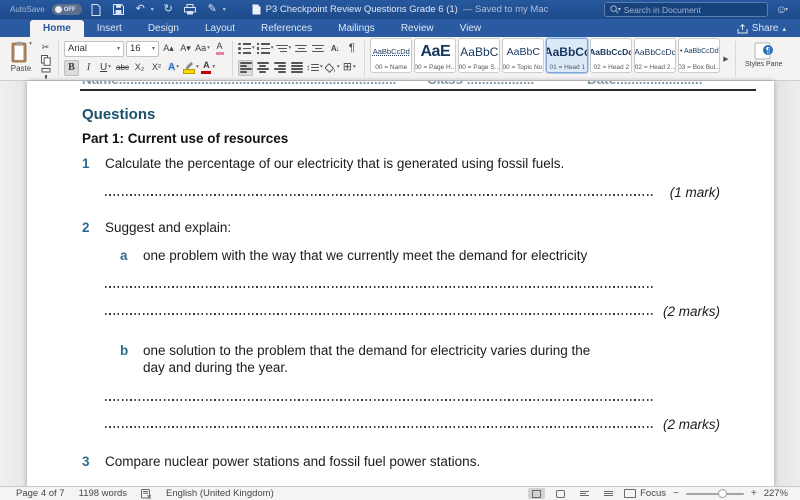  What do you see at coordinates (754, 493) in the screenshot?
I see `zoom-in-button: +` at bounding box center [754, 493].